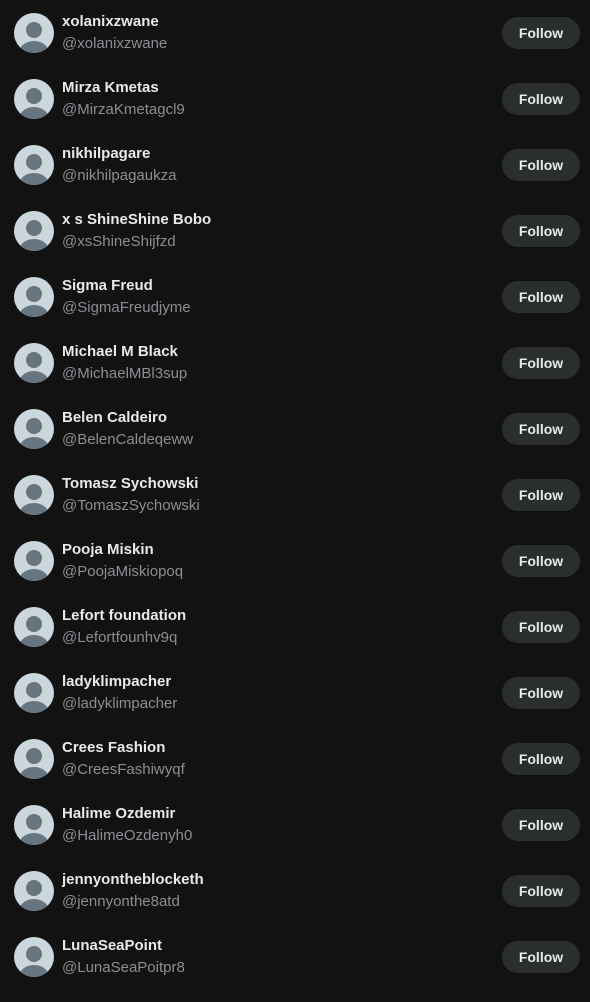 The width and height of the screenshot is (590, 1002). What do you see at coordinates (127, 835) in the screenshot?
I see `account-handle: @HalimeOzdenyh0` at bounding box center [127, 835].